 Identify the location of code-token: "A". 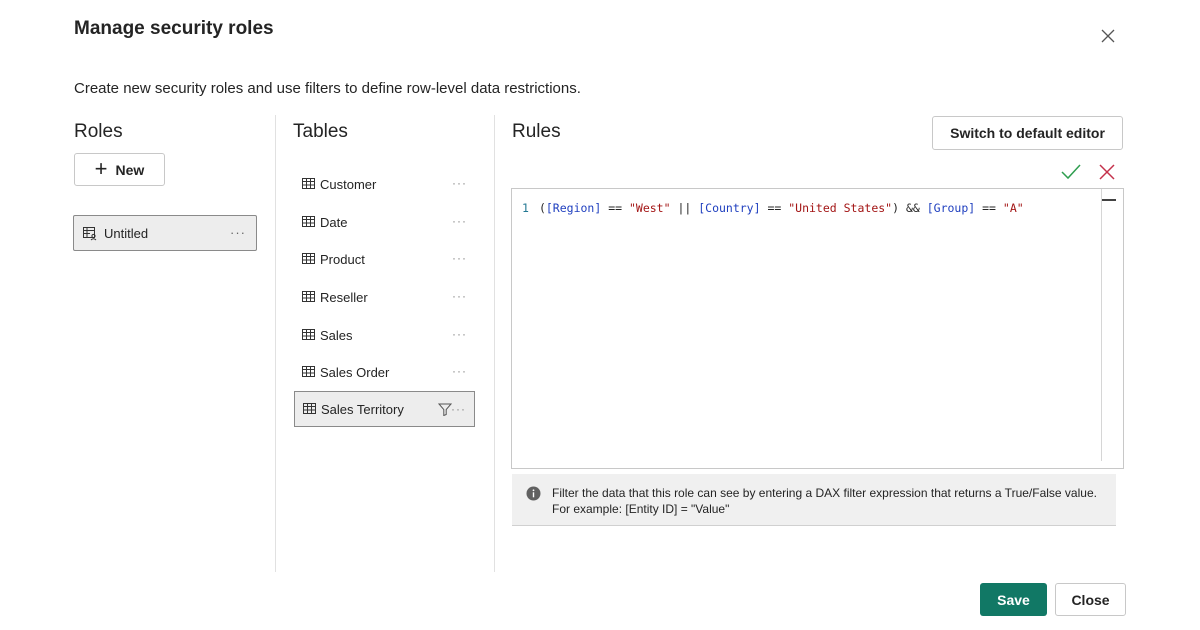
(1013, 208).